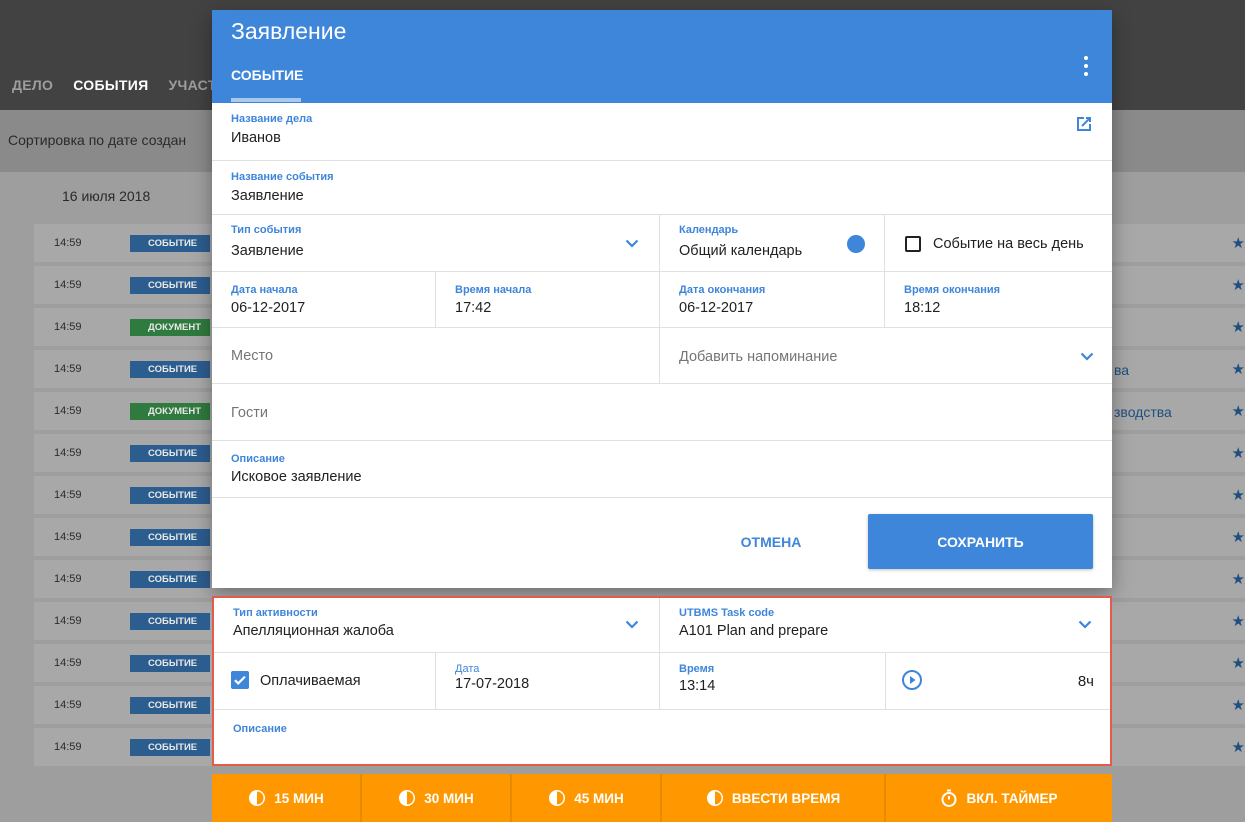  What do you see at coordinates (449, 798) in the screenshot?
I see `add-30-min-label: 30 МИН` at bounding box center [449, 798].